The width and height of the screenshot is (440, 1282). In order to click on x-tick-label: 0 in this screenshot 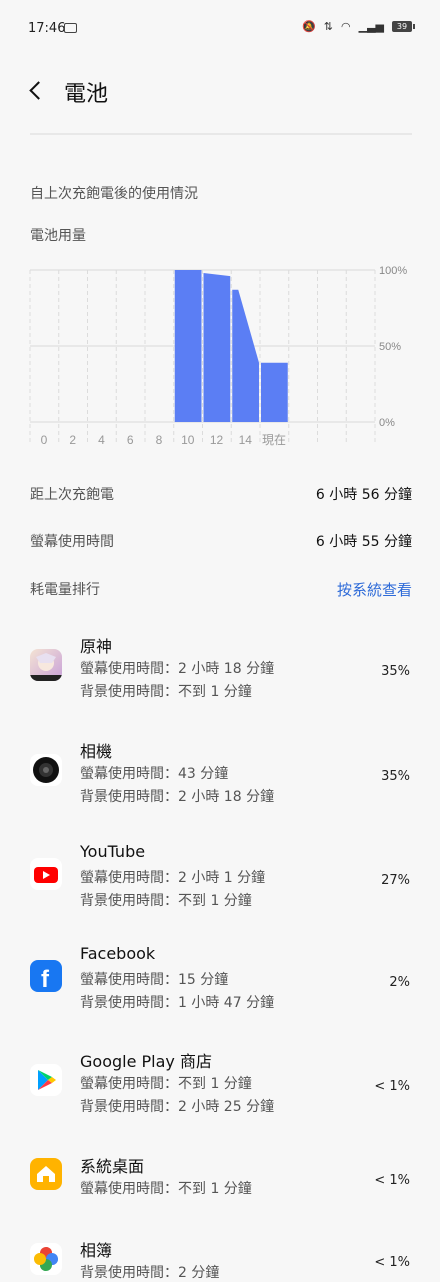, I will do `click(44, 440)`.